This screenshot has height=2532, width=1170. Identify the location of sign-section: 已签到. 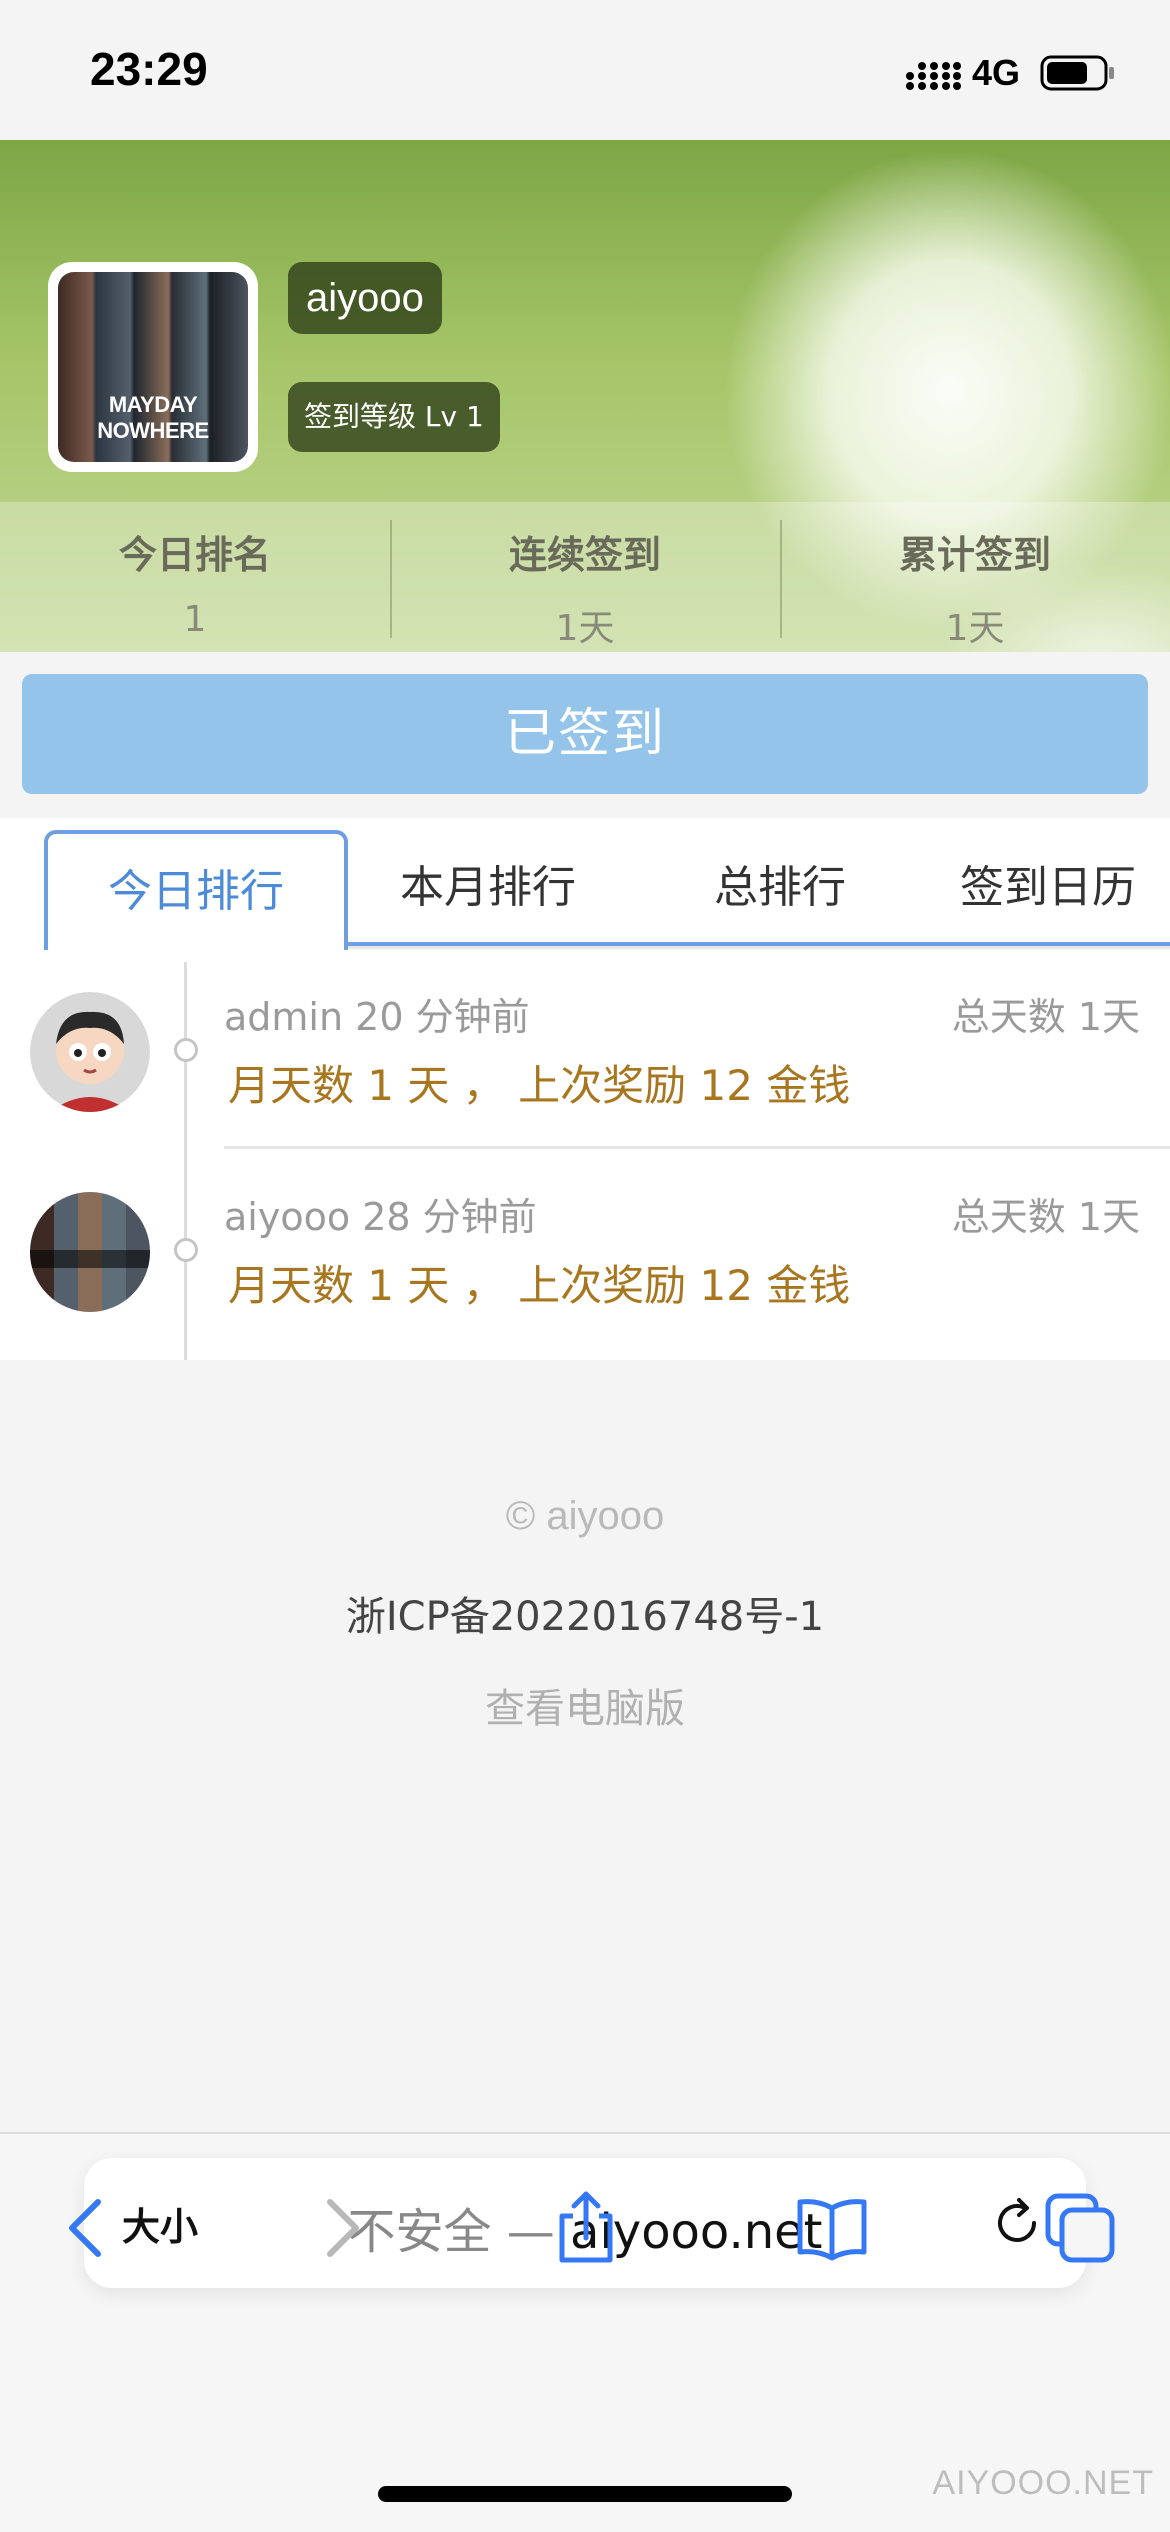
(585, 735).